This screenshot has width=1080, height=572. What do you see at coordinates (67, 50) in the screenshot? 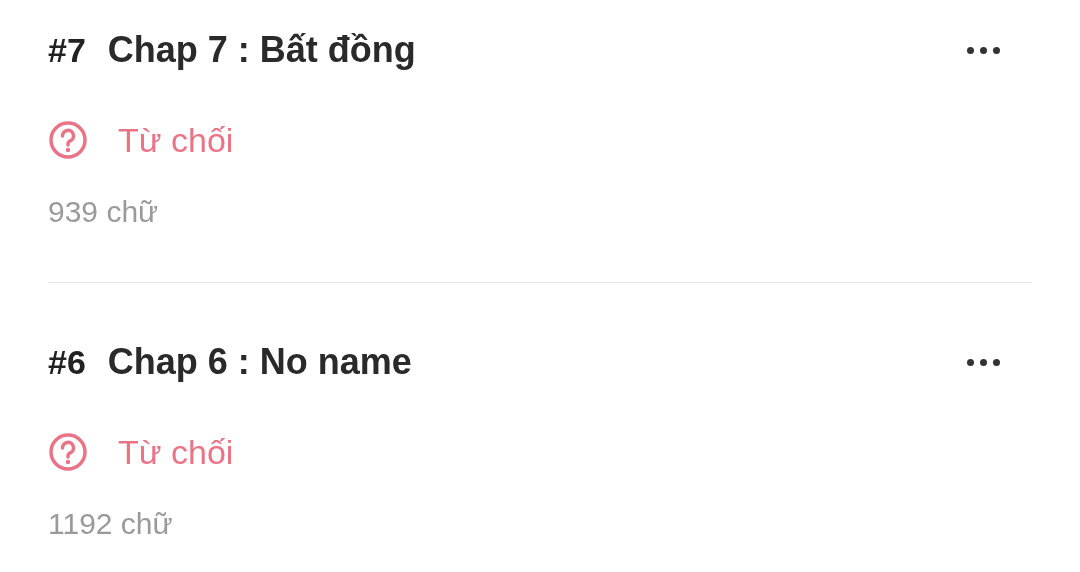
I see `chapter-number: #7` at bounding box center [67, 50].